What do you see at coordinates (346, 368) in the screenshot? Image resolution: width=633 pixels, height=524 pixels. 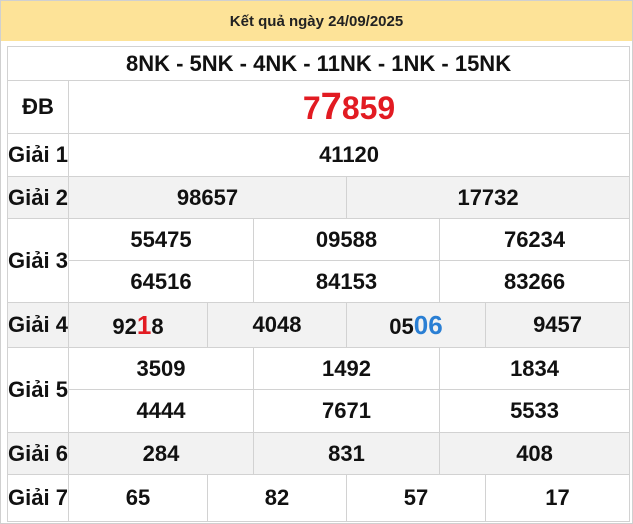 I see `prize-g5-value: 1492` at bounding box center [346, 368].